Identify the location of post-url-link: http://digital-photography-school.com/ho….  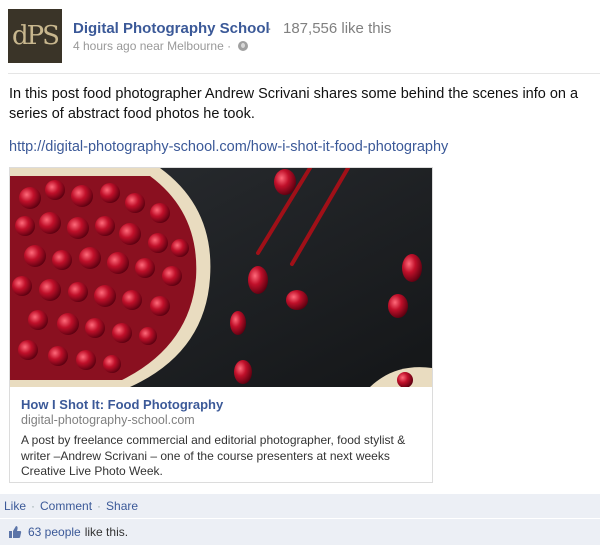
(228, 147).